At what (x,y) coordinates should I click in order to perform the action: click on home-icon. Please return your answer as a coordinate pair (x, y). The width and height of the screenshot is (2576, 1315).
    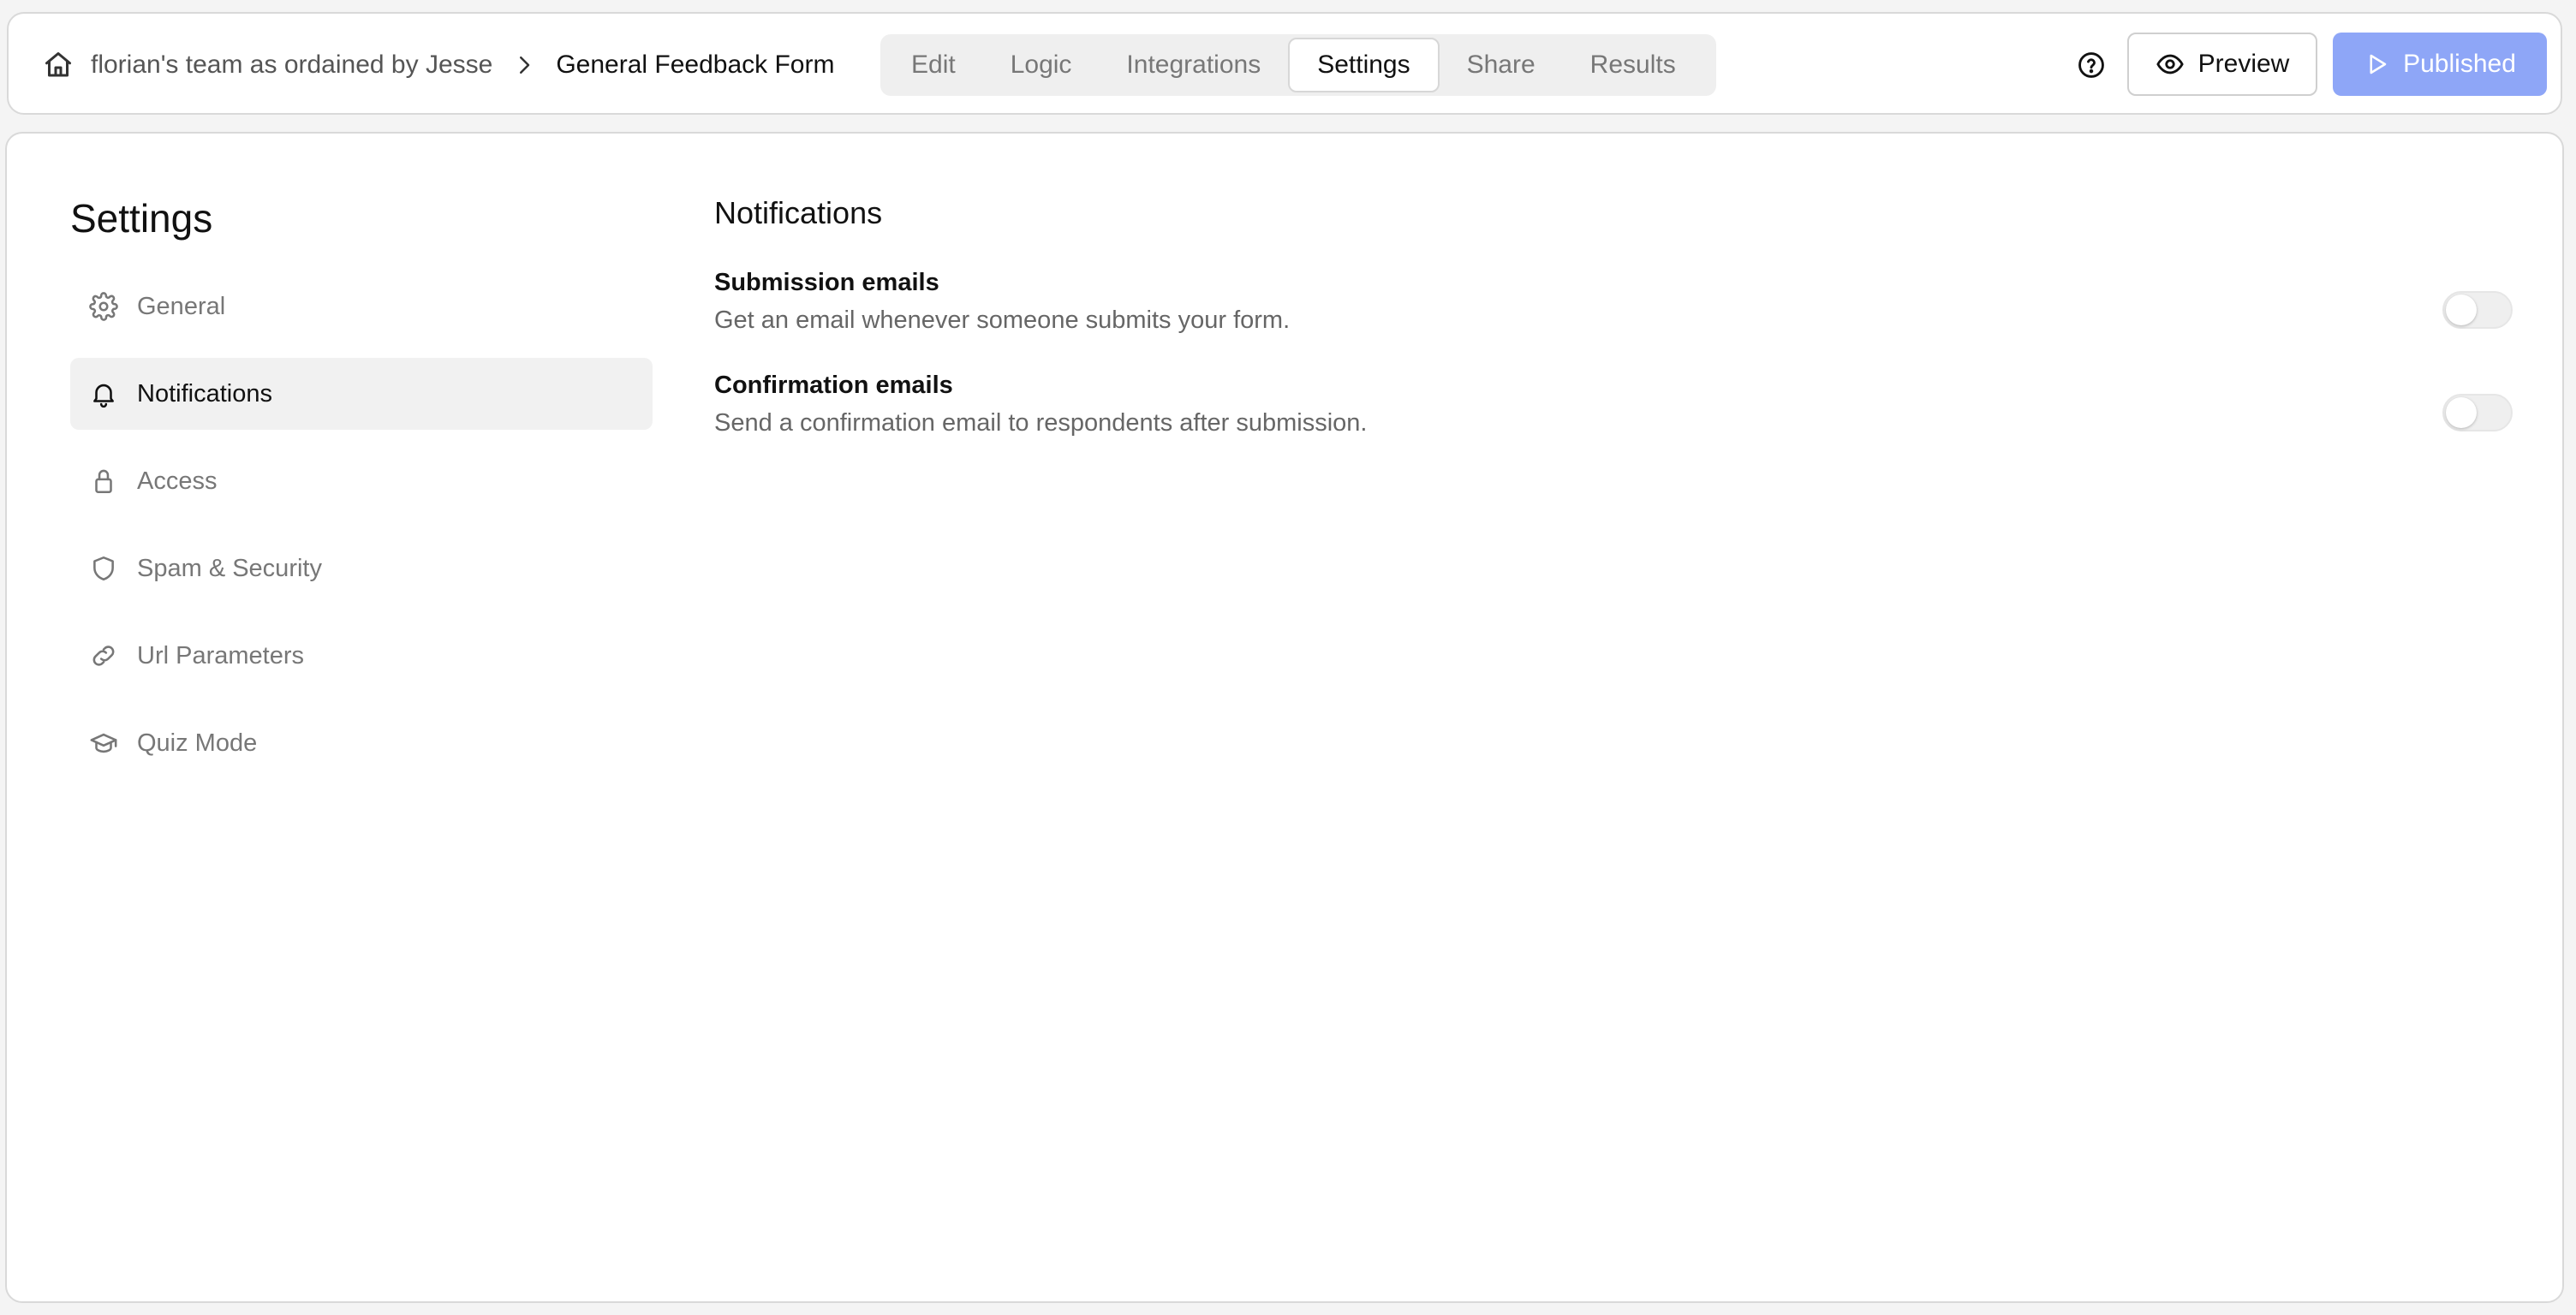
    Looking at the image, I should click on (58, 65).